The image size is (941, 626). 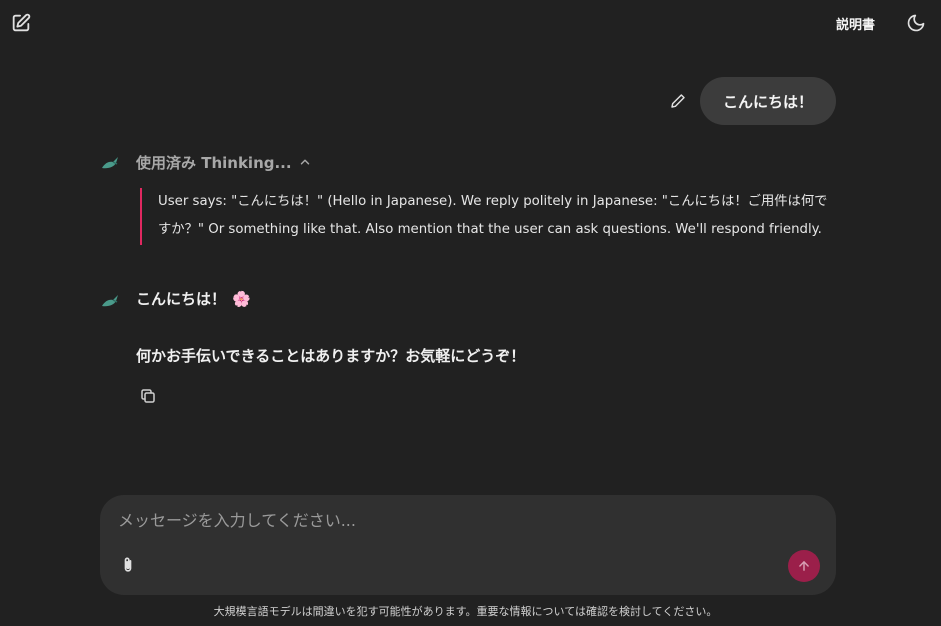 I want to click on cherry-blossom-emoji: 🌸, so click(x=241, y=298).